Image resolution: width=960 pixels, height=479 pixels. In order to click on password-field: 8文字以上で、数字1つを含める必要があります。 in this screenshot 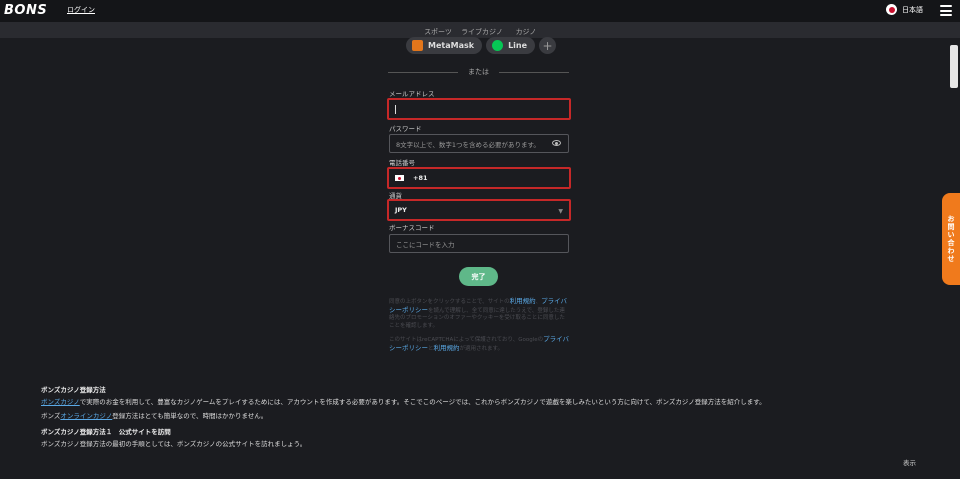, I will do `click(479, 143)`.